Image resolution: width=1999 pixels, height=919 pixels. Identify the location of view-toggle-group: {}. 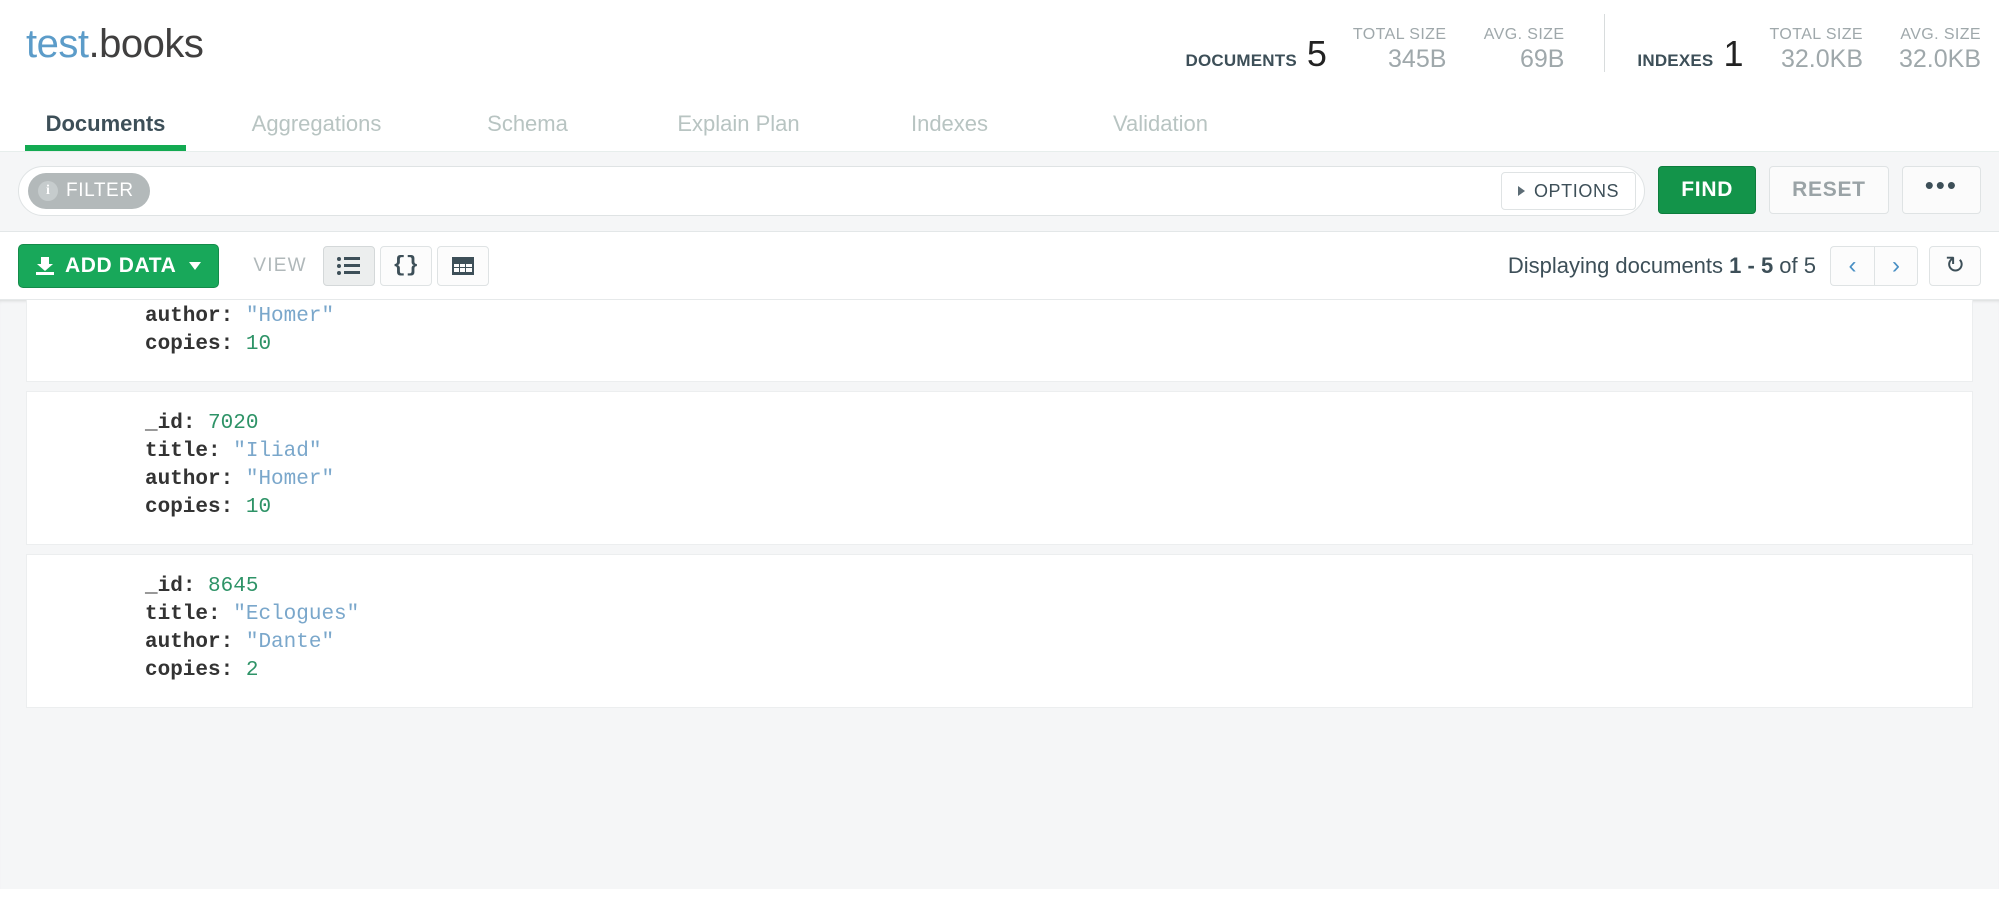
(408, 265).